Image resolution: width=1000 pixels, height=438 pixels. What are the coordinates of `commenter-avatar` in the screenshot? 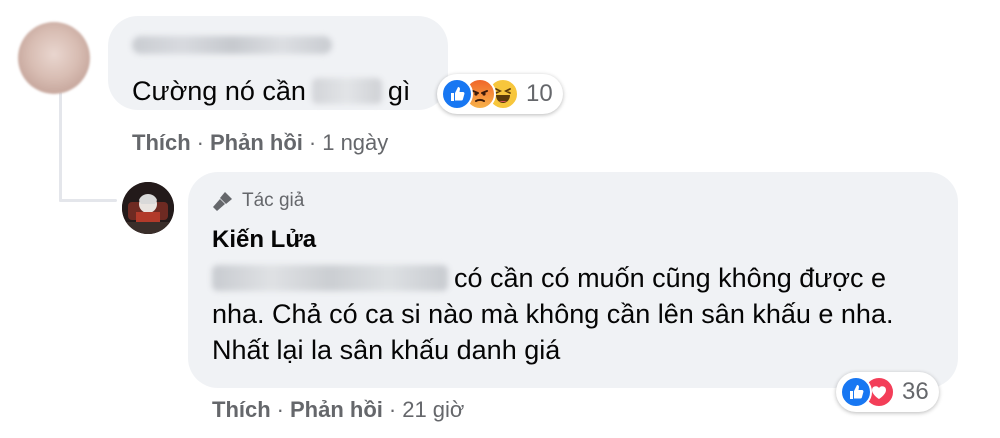 It's located at (54, 58).